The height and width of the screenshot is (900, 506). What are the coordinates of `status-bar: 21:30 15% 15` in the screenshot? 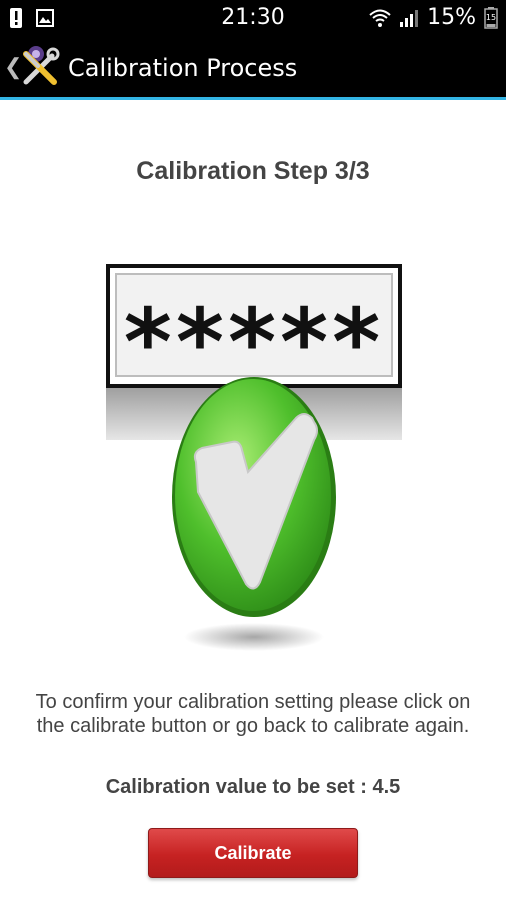 It's located at (253, 18).